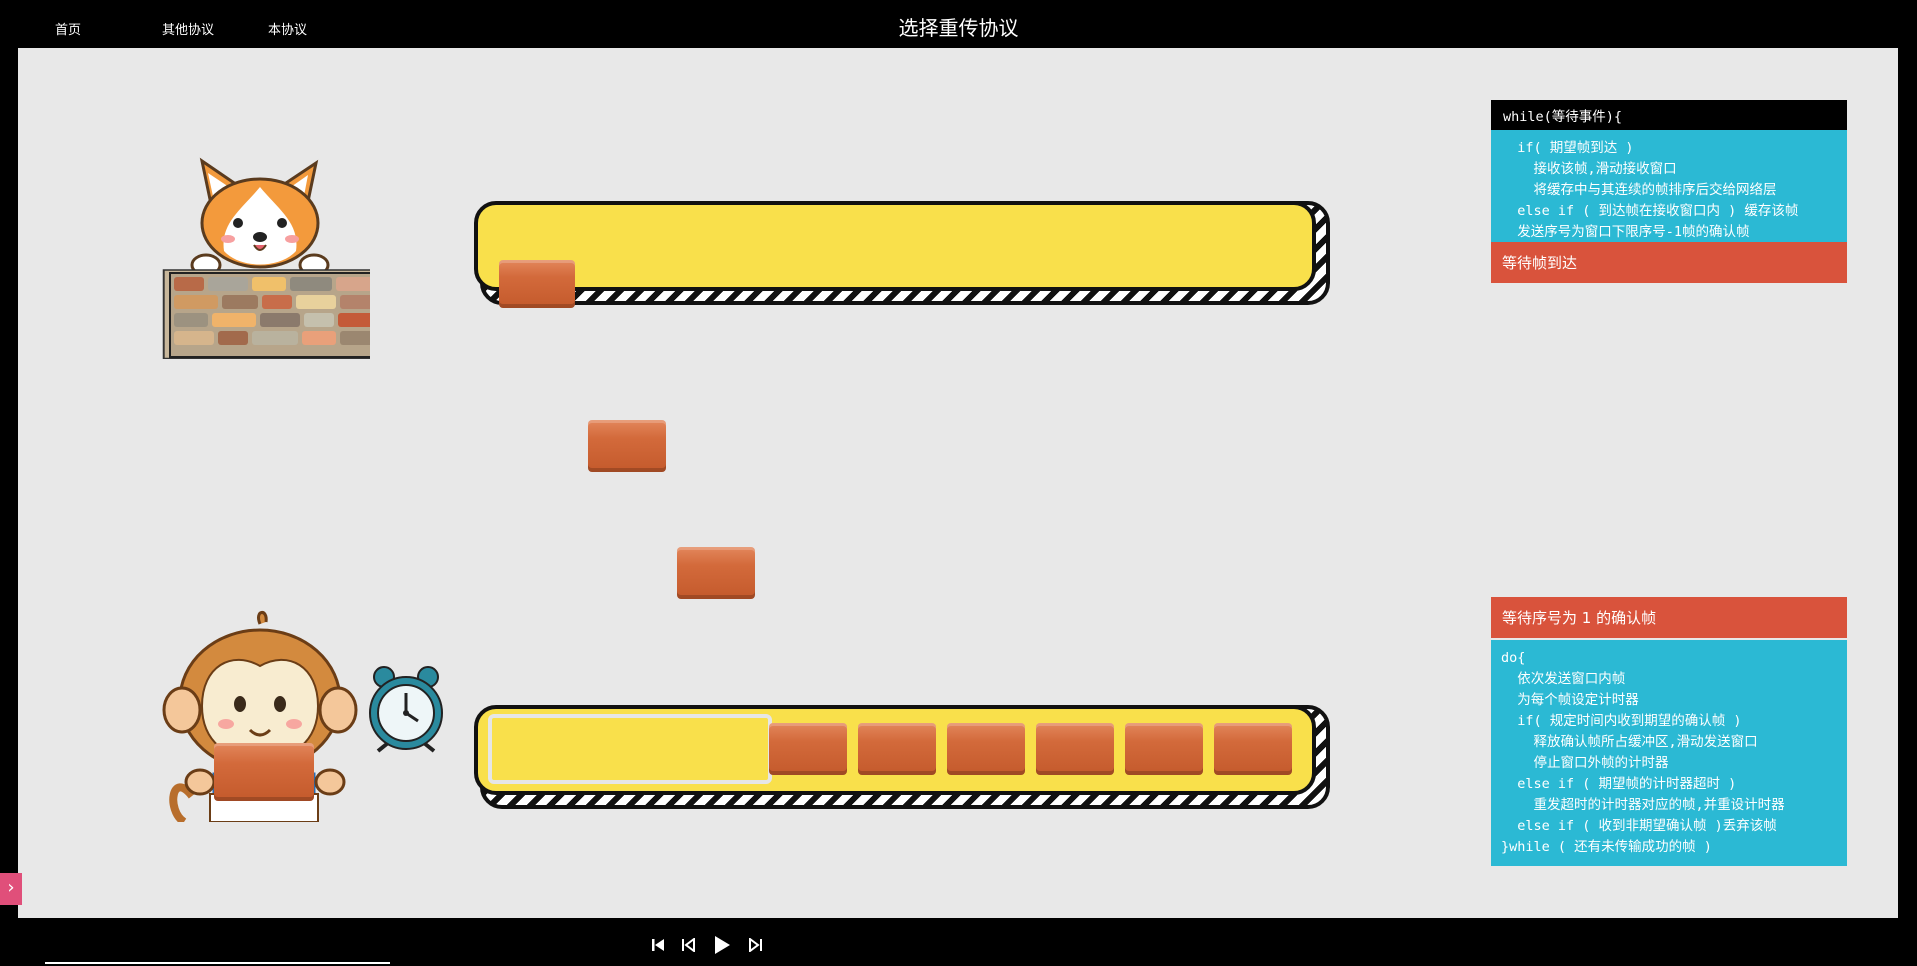 Image resolution: width=1917 pixels, height=966 pixels. Describe the element at coordinates (1619, 784) in the screenshot. I see `sender-code-line: else if ( 期望帧的计时器超时 )` at that location.